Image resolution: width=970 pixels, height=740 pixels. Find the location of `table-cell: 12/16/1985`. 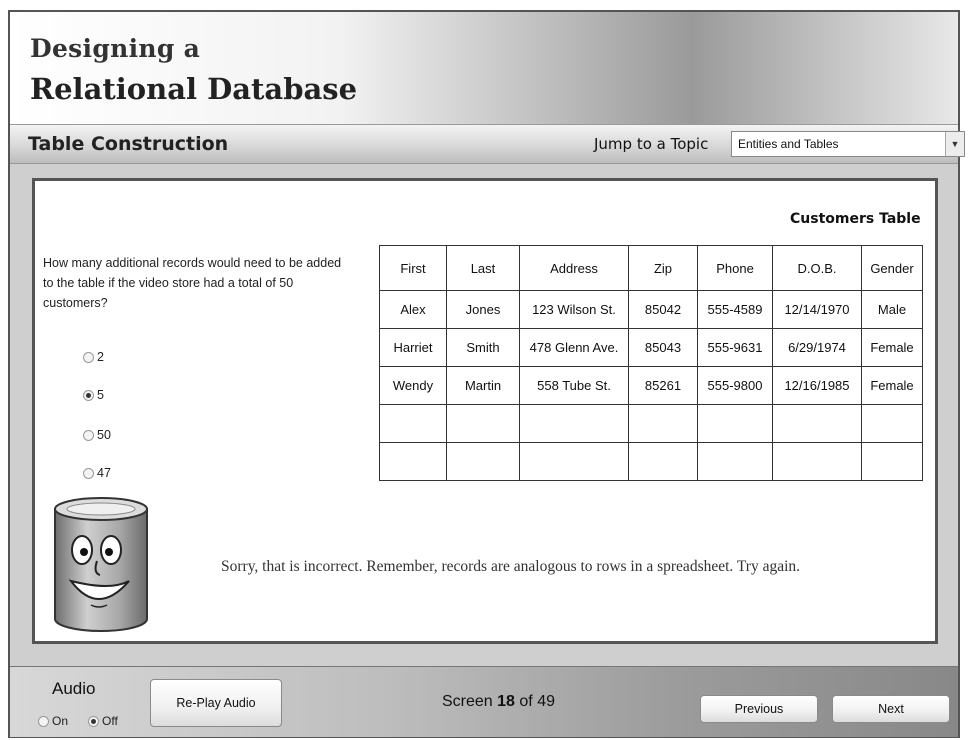

table-cell: 12/16/1985 is located at coordinates (817, 385).